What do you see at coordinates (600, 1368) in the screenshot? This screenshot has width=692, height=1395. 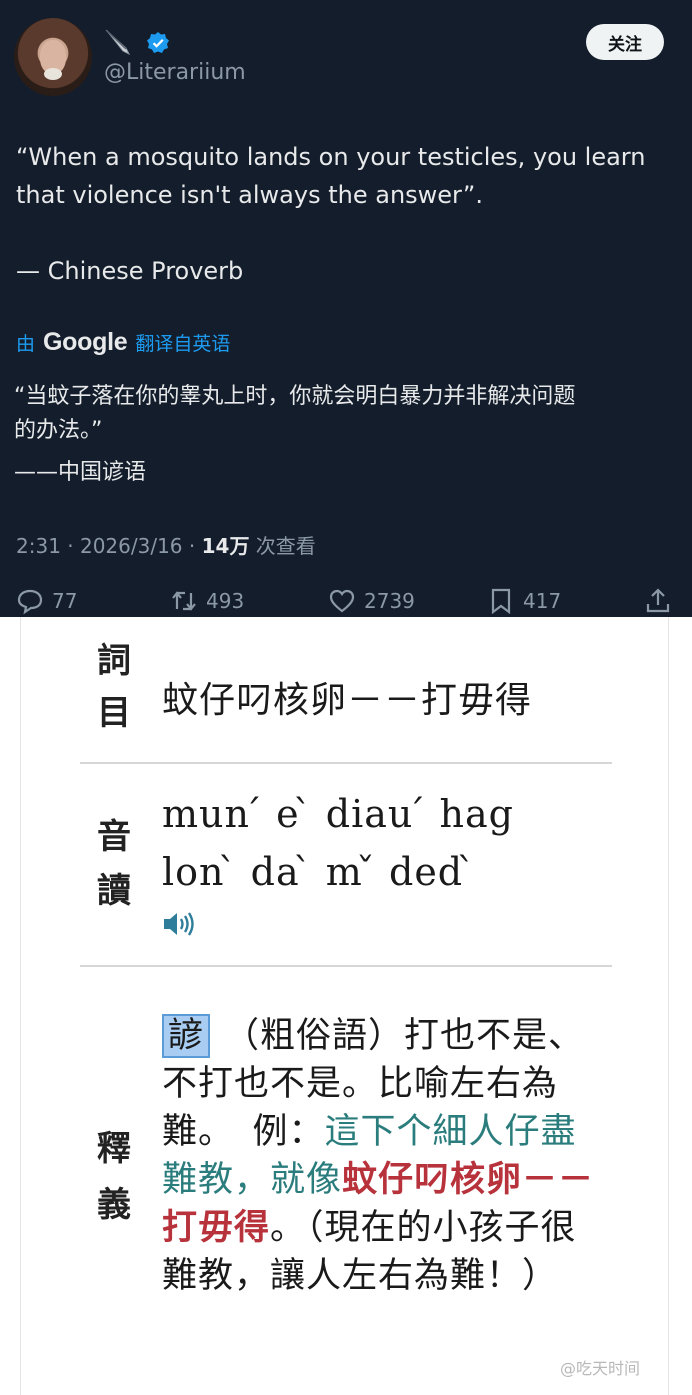 I see `watermark: @吃天时间` at bounding box center [600, 1368].